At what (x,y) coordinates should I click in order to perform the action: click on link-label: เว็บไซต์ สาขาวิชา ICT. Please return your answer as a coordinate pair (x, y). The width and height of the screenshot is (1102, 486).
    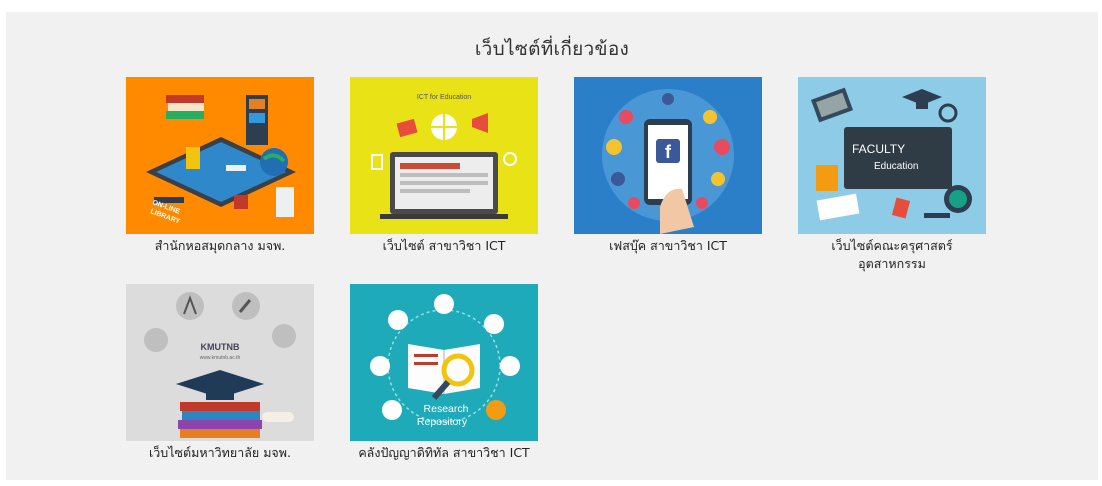
    Looking at the image, I should click on (444, 245).